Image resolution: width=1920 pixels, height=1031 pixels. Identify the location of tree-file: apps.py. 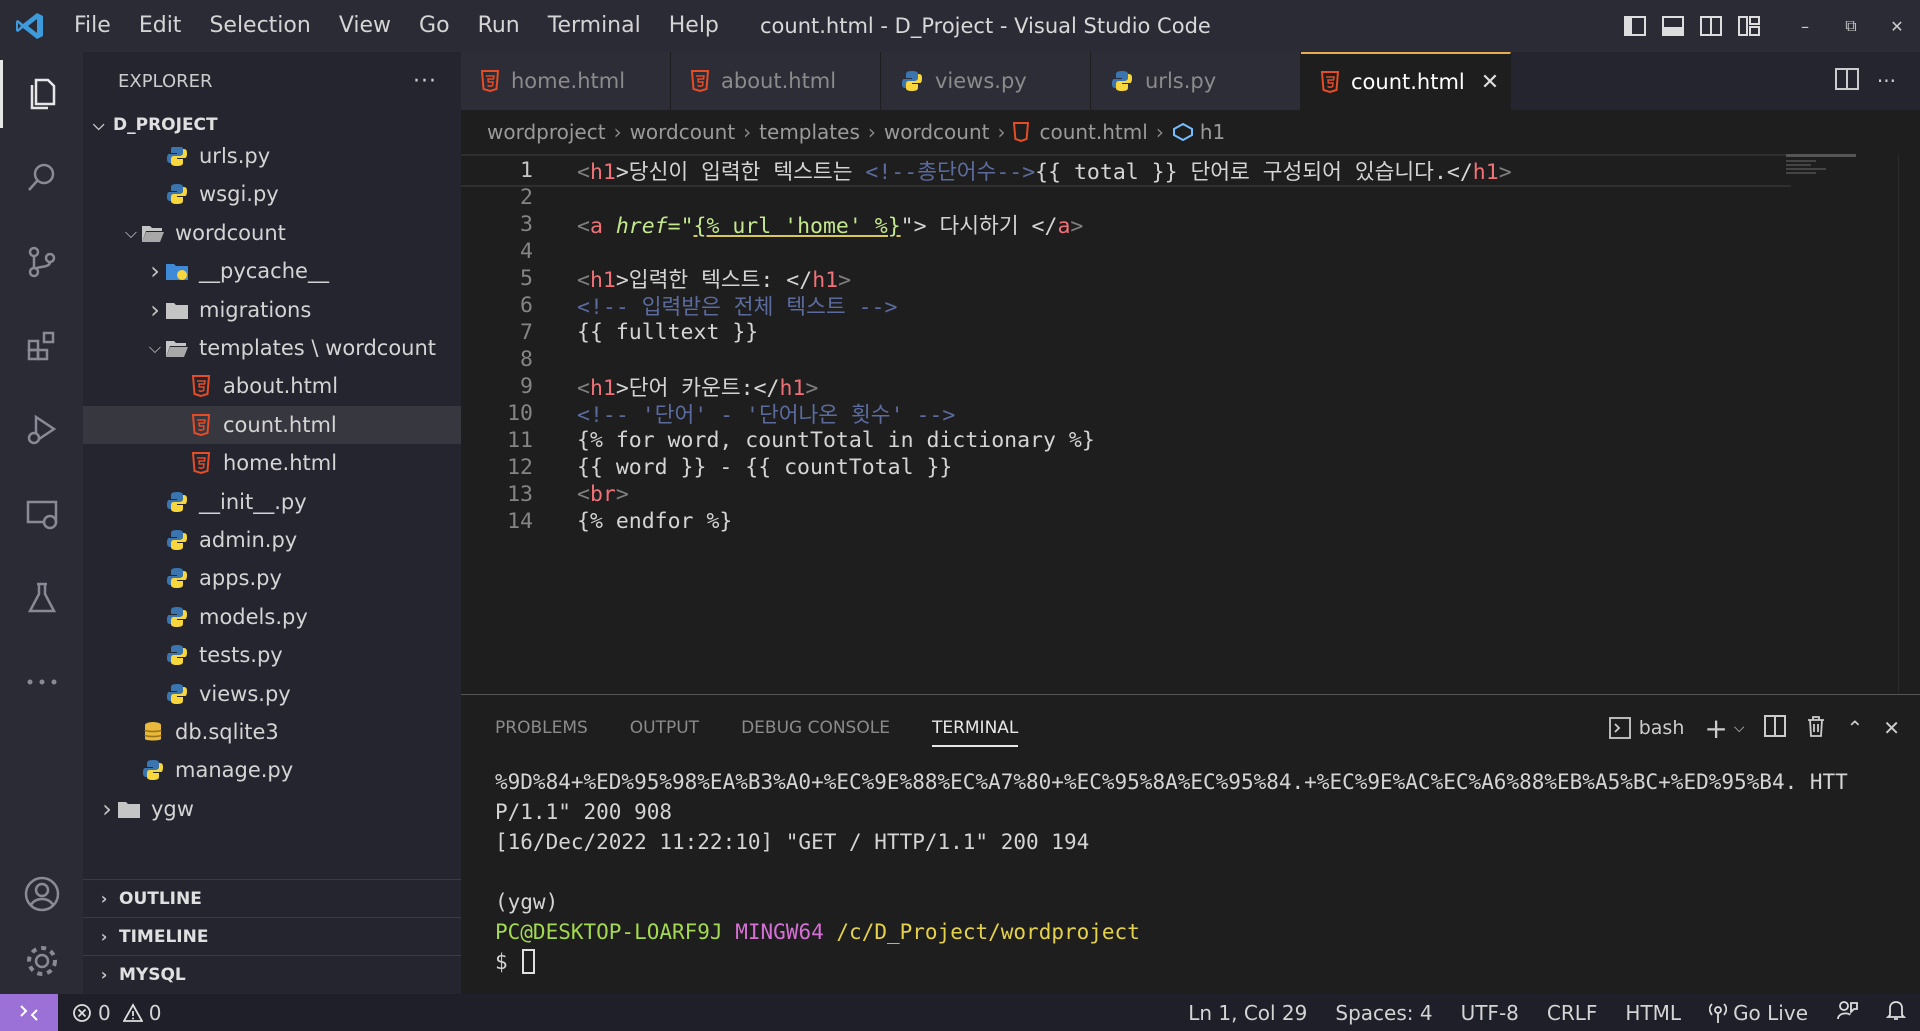
(272, 578).